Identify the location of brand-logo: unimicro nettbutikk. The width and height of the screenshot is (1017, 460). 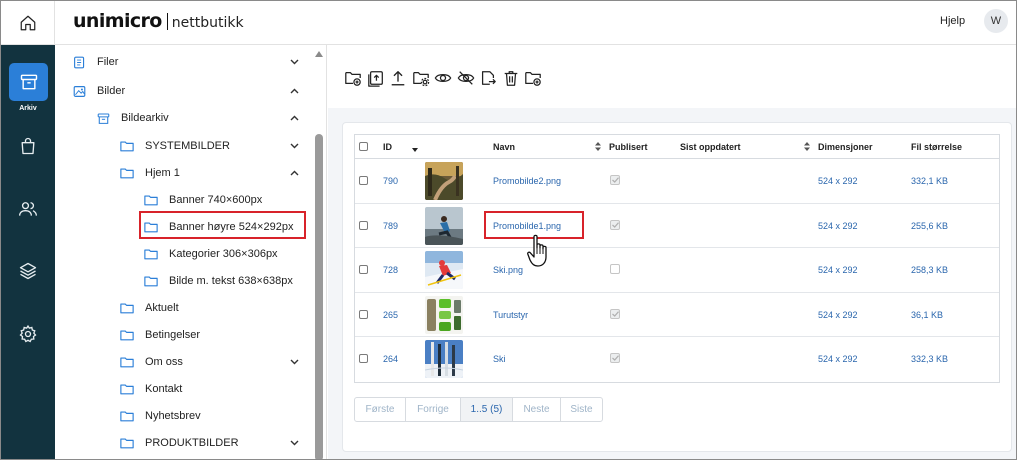
(158, 21).